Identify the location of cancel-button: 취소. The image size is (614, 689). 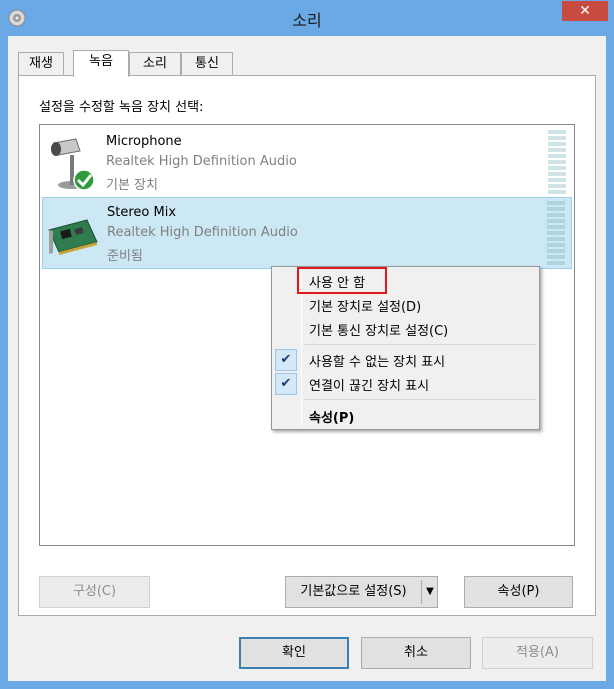
(416, 653).